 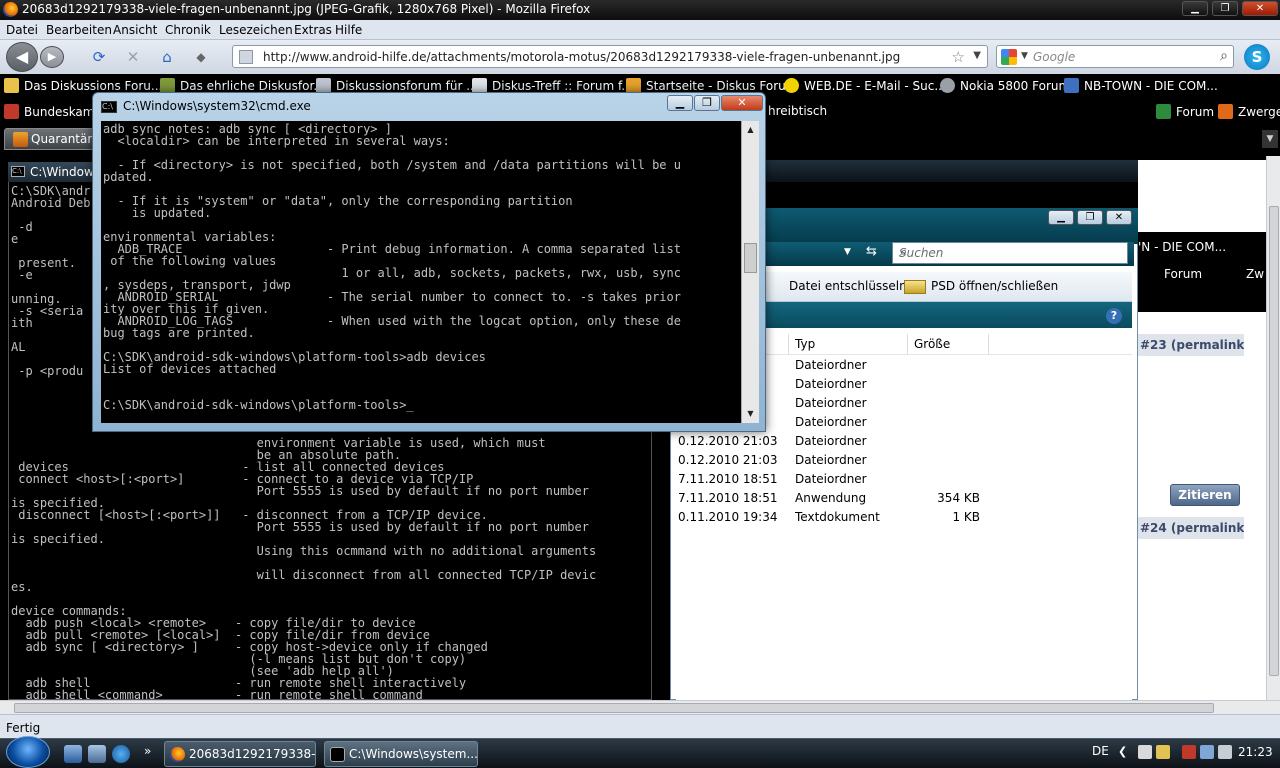 What do you see at coordinates (133, 57) in the screenshot?
I see `stop-icon: ✕` at bounding box center [133, 57].